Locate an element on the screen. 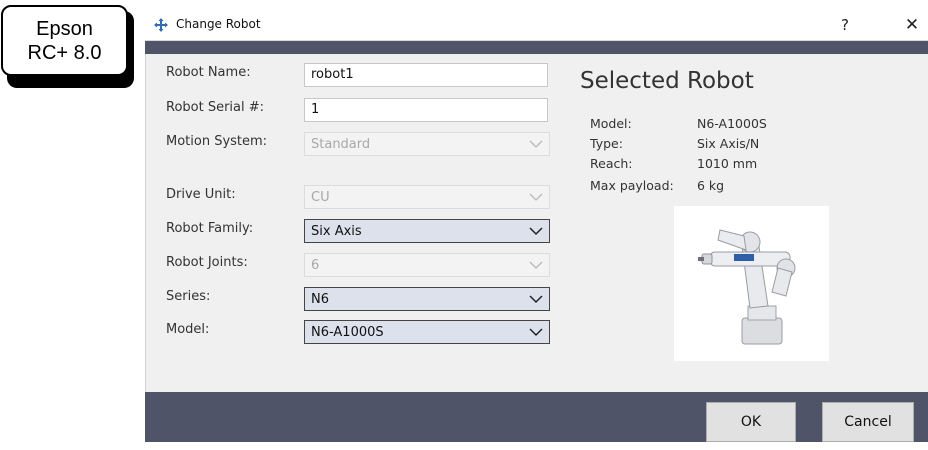 Image resolution: width=928 pixels, height=450 pixels. robot-family-value: Six Axis is located at coordinates (336, 231).